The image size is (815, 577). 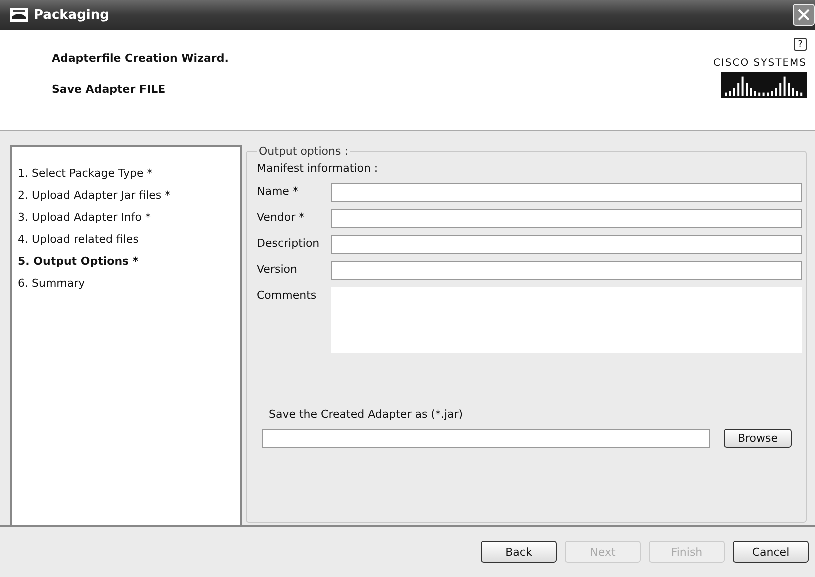 I want to click on field-label: Comments, so click(x=287, y=296).